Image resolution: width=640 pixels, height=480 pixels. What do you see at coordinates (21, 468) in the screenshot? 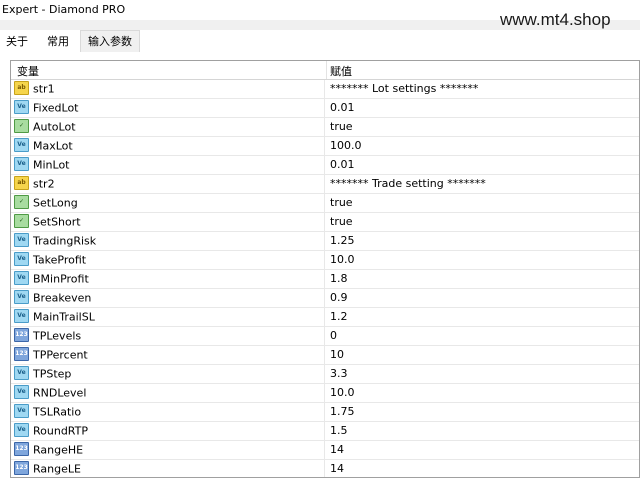
I see `int-value-icon: 123` at bounding box center [21, 468].